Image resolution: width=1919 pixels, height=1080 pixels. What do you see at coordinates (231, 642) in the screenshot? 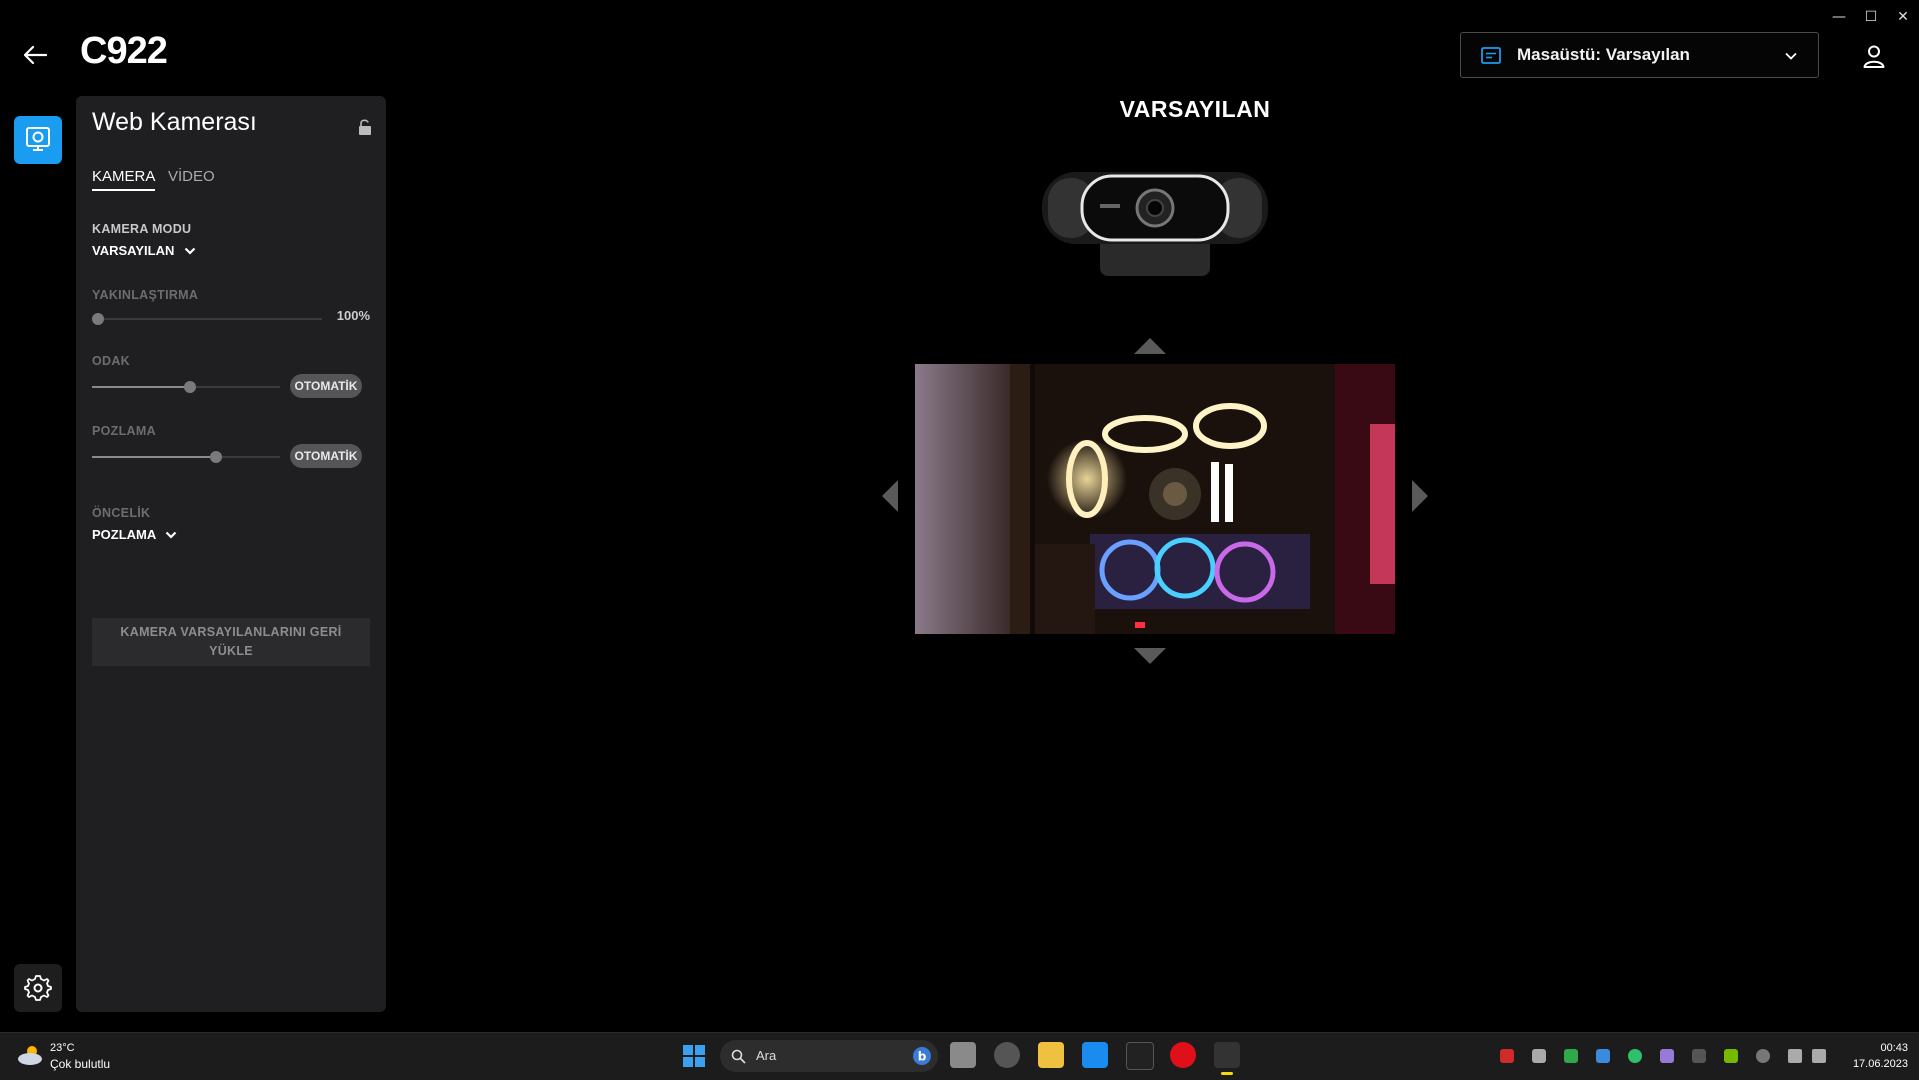
I see `restore-camera-defaults-button: KAMERA VARSAYILANLARINI GERİ YÜKLE` at bounding box center [231, 642].